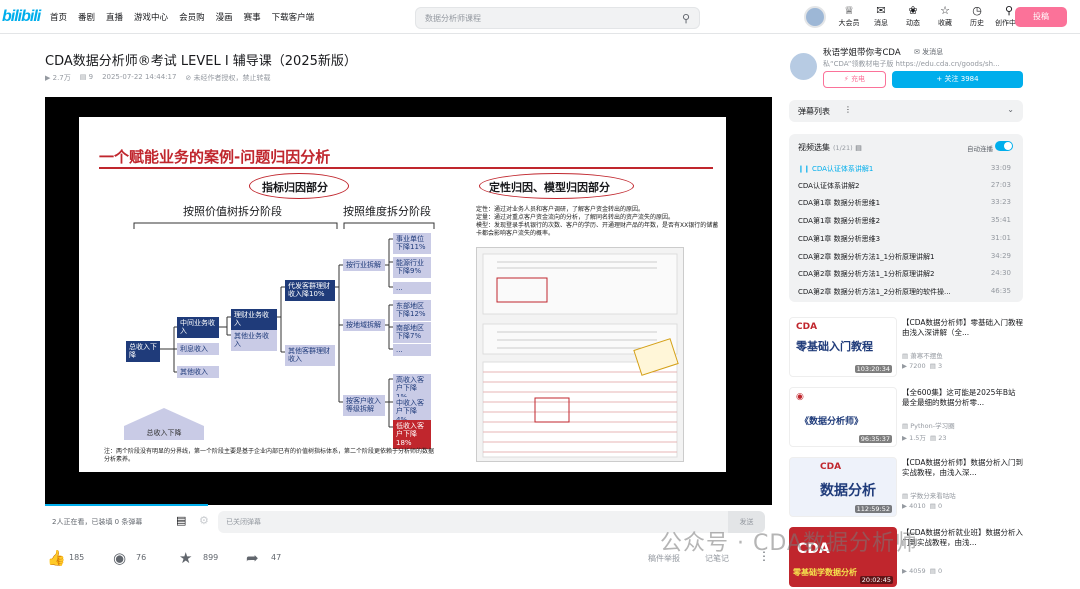 The width and height of the screenshot is (1080, 589). I want to click on dynamic-link: ❀ 动态, so click(913, 16).